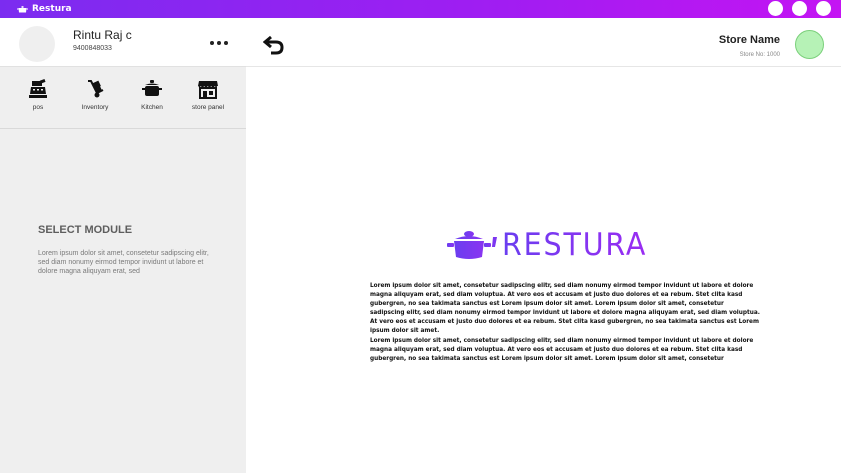 The width and height of the screenshot is (841, 473). Describe the element at coordinates (85, 230) in the screenshot. I see `select-module-title: SELECT MODULE` at that location.